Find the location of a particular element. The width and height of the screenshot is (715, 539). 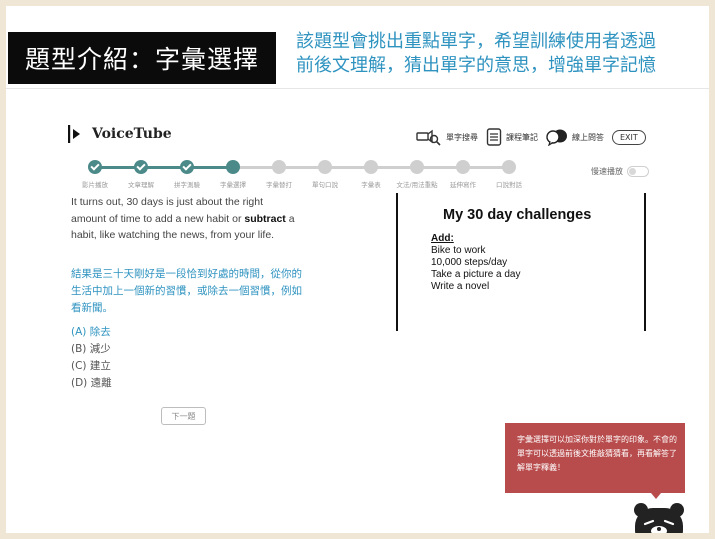

course-notes-button: 課程筆記 is located at coordinates (512, 137).